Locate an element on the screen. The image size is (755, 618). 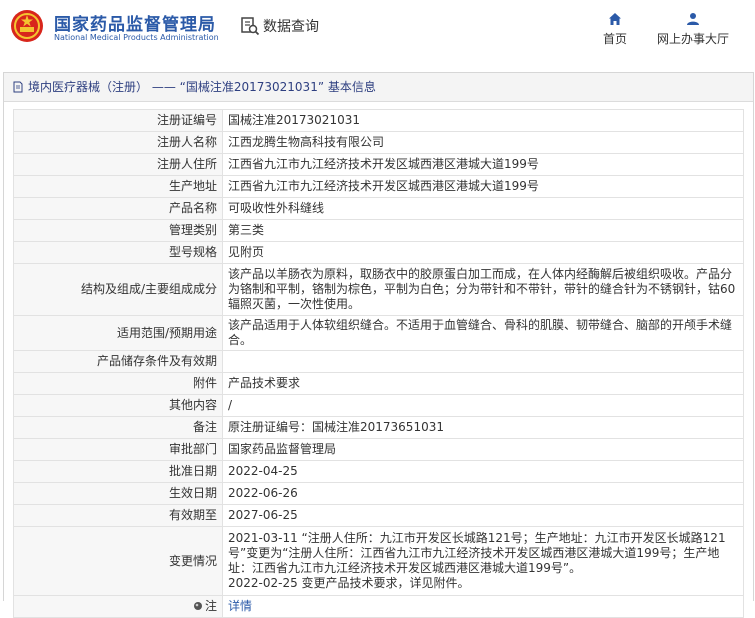
table-row: 附件 产品技术要求 is located at coordinates (378, 383).